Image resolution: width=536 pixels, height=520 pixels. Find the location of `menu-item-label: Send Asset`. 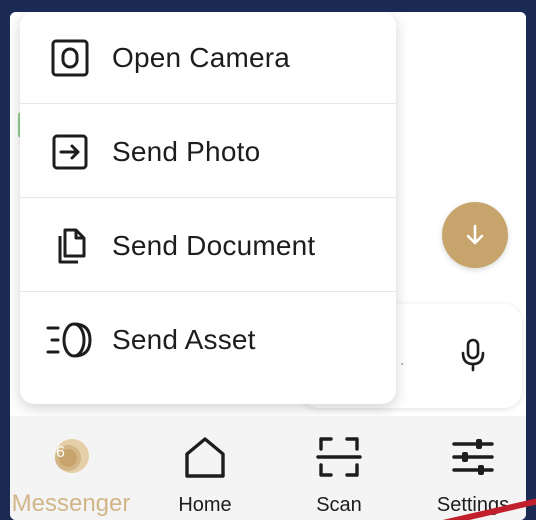

menu-item-label: Send Asset is located at coordinates (184, 339).